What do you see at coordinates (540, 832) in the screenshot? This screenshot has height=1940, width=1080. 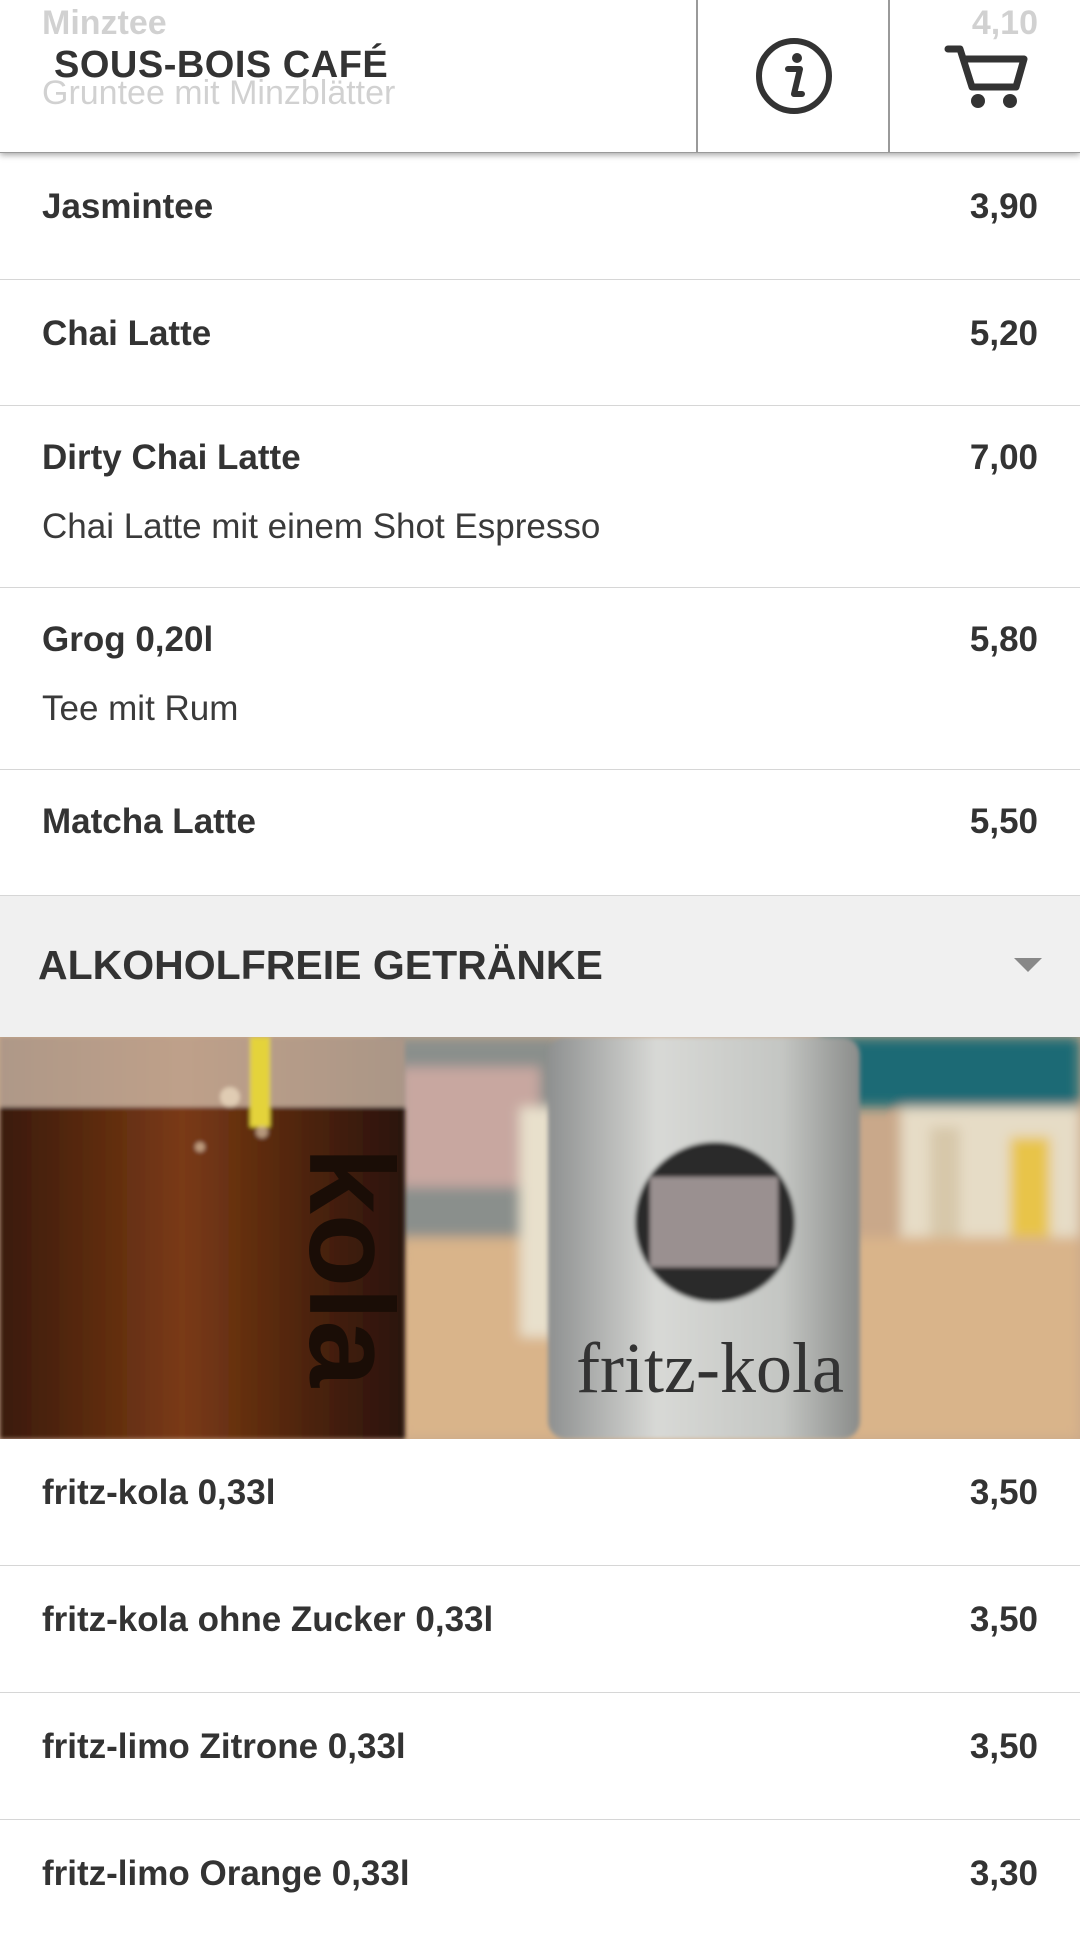 I see `menu-item: Matcha Latte 5,50` at bounding box center [540, 832].